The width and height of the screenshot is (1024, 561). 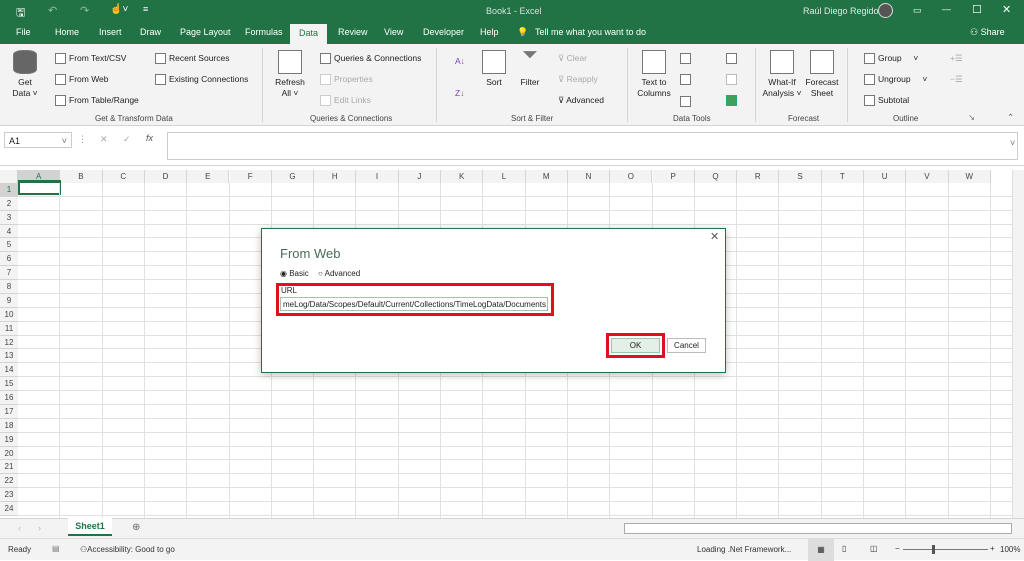 I want to click on page-layout-view-icon: ▯, so click(x=844, y=548).